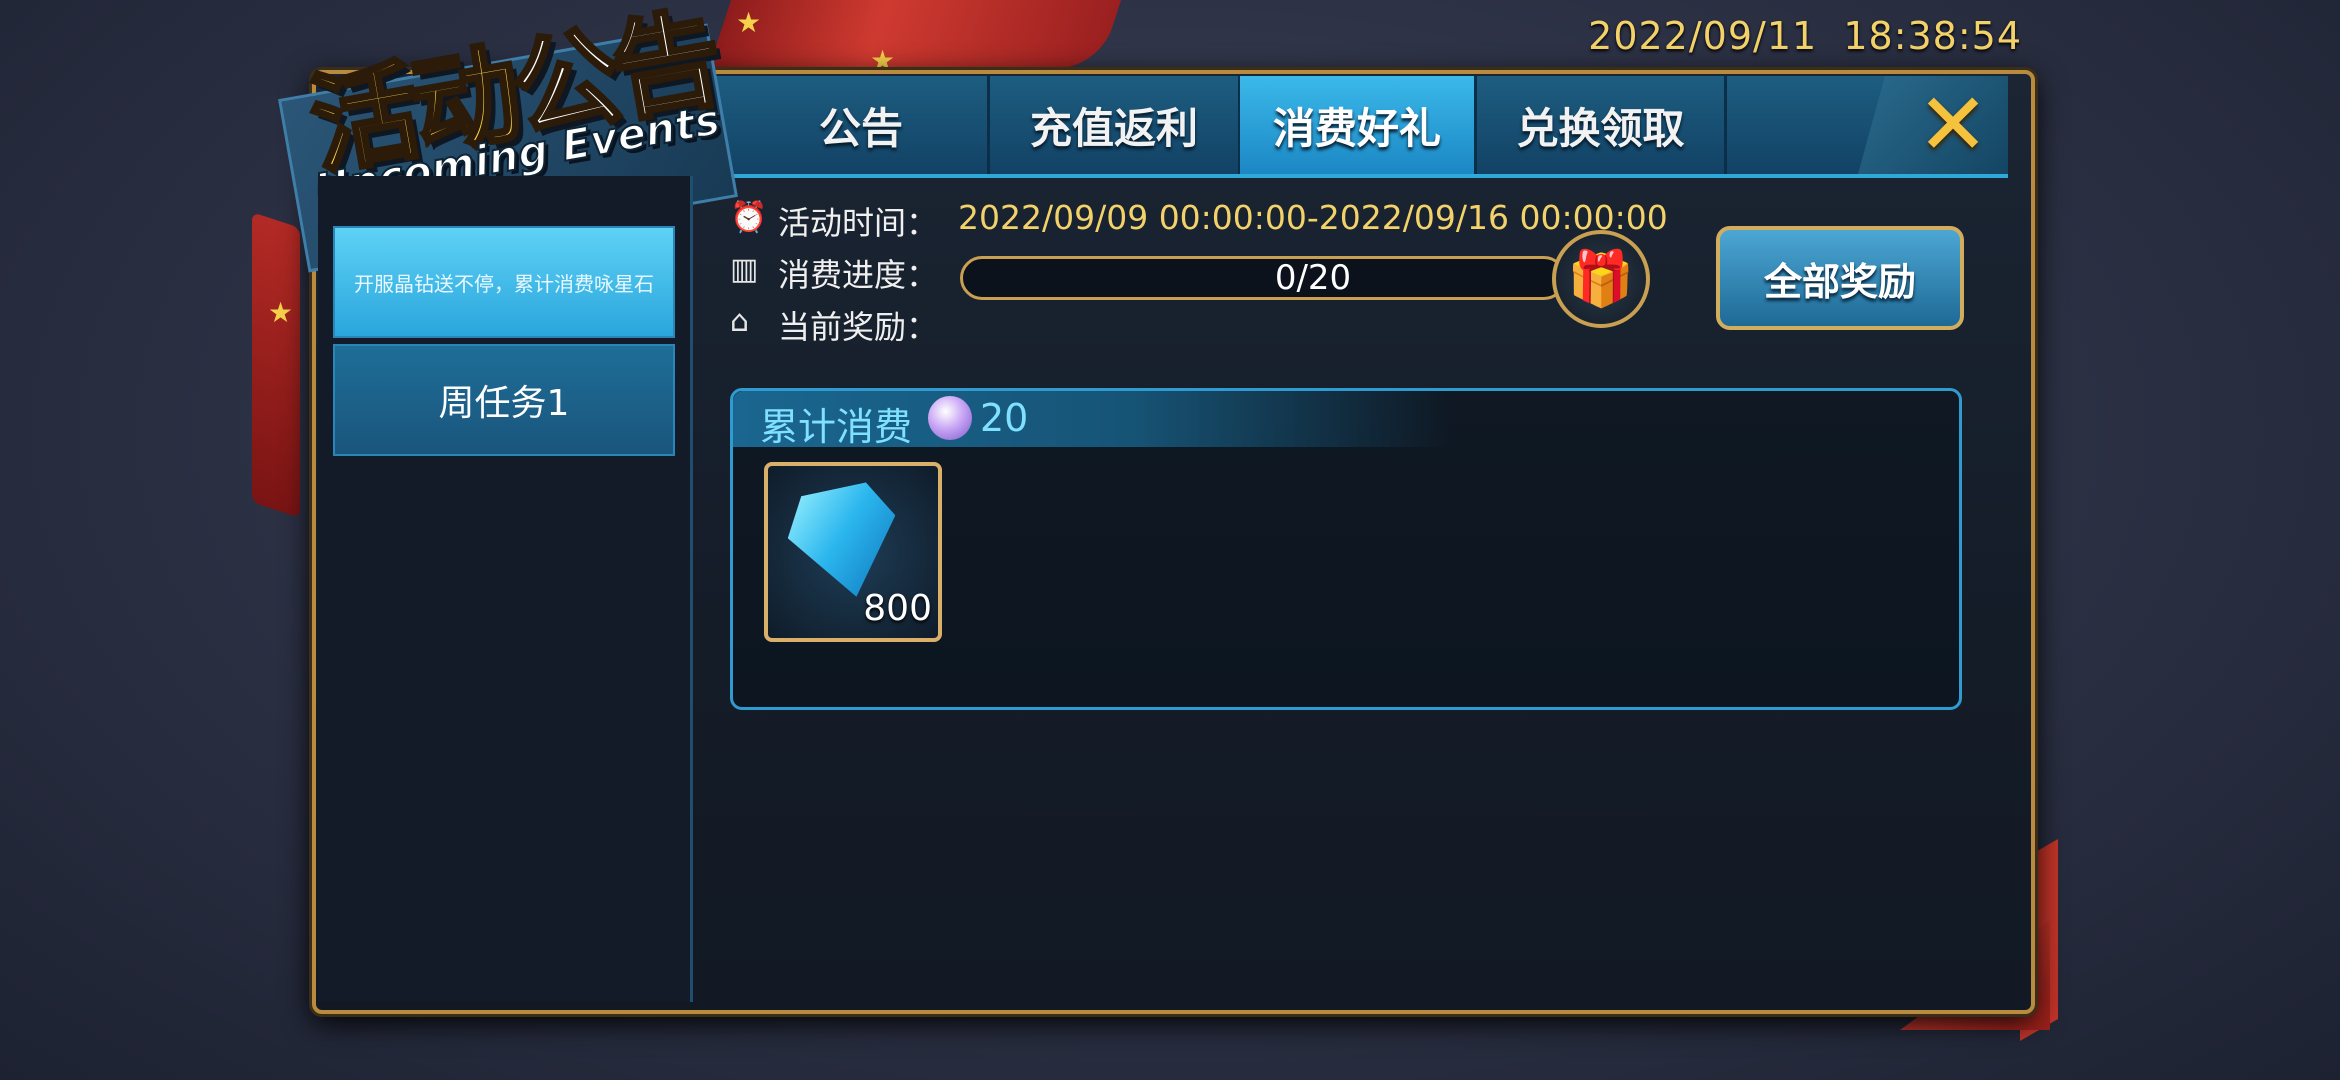  Describe the element at coordinates (504, 403) in the screenshot. I see `sidebar-item-label: 周任务1` at that location.